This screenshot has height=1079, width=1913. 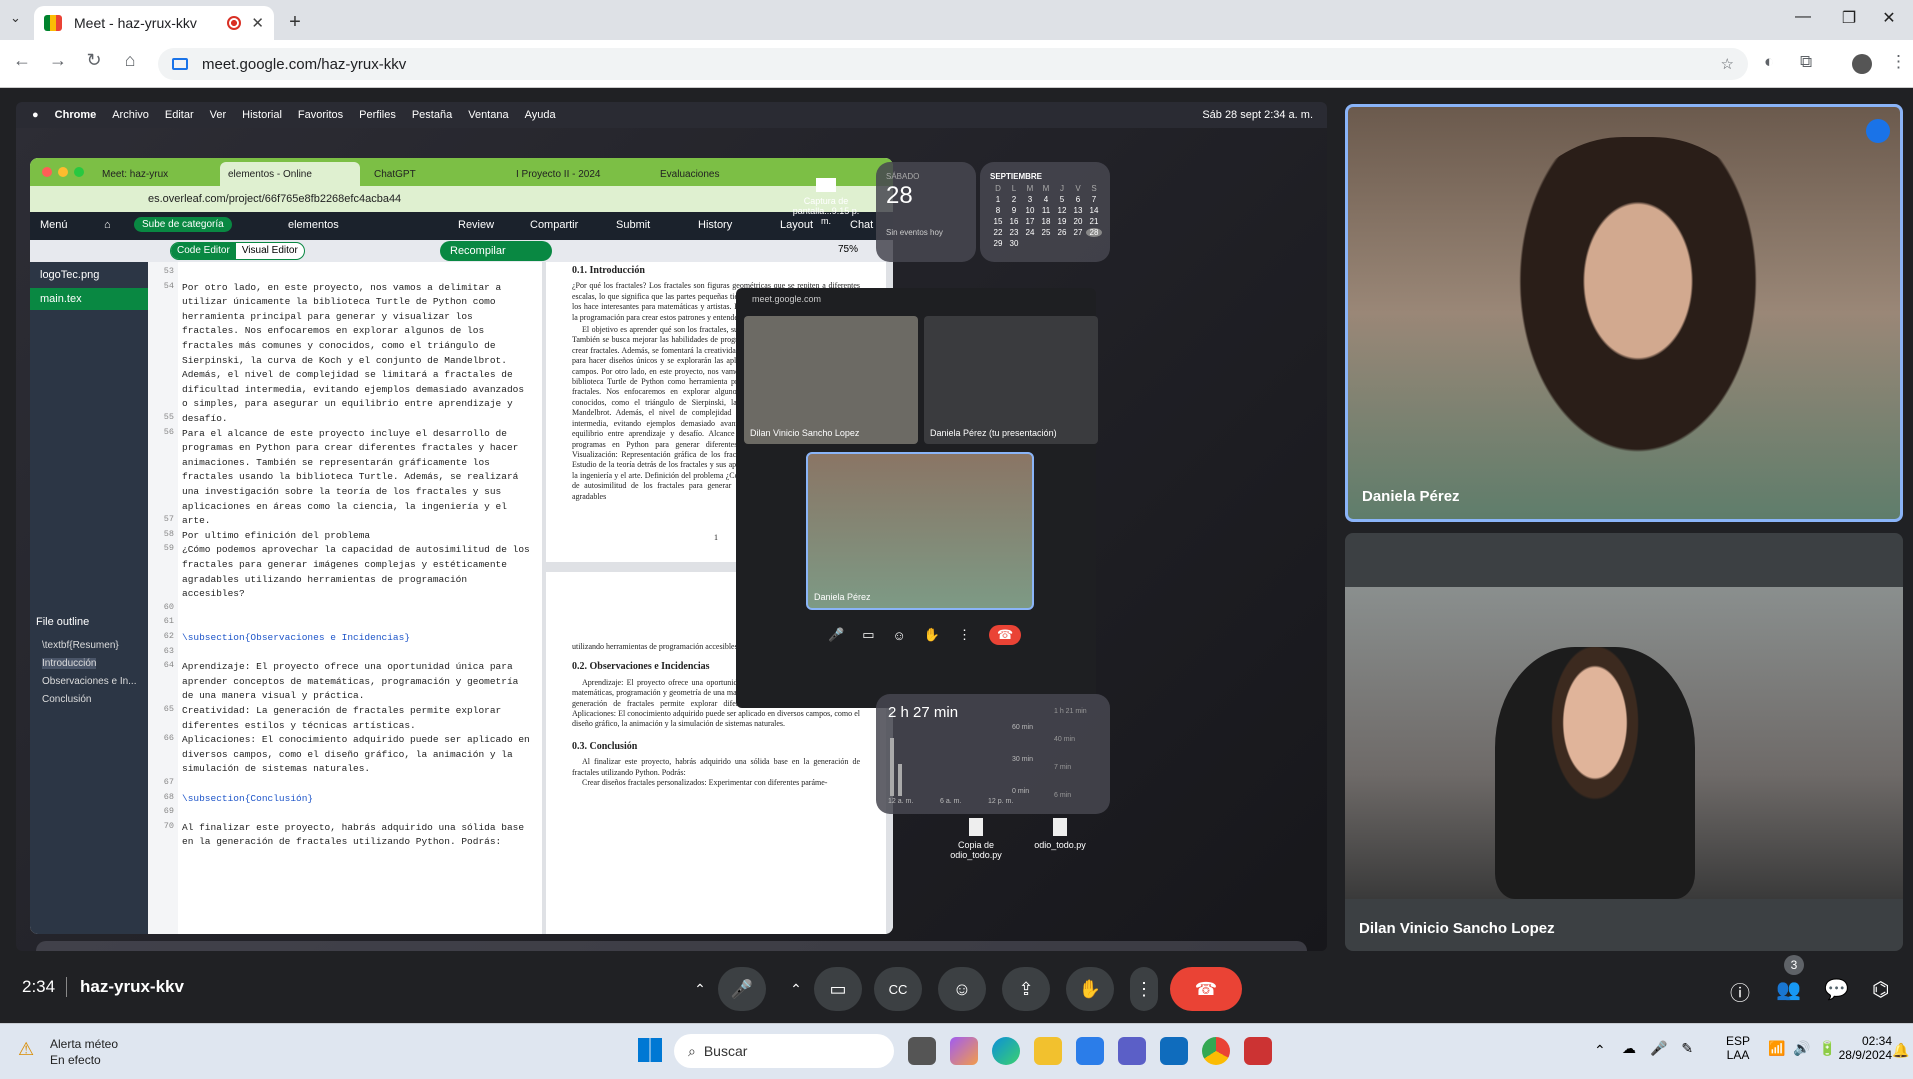 What do you see at coordinates (1788, 989) in the screenshot?
I see `people-icon: 👥` at bounding box center [1788, 989].